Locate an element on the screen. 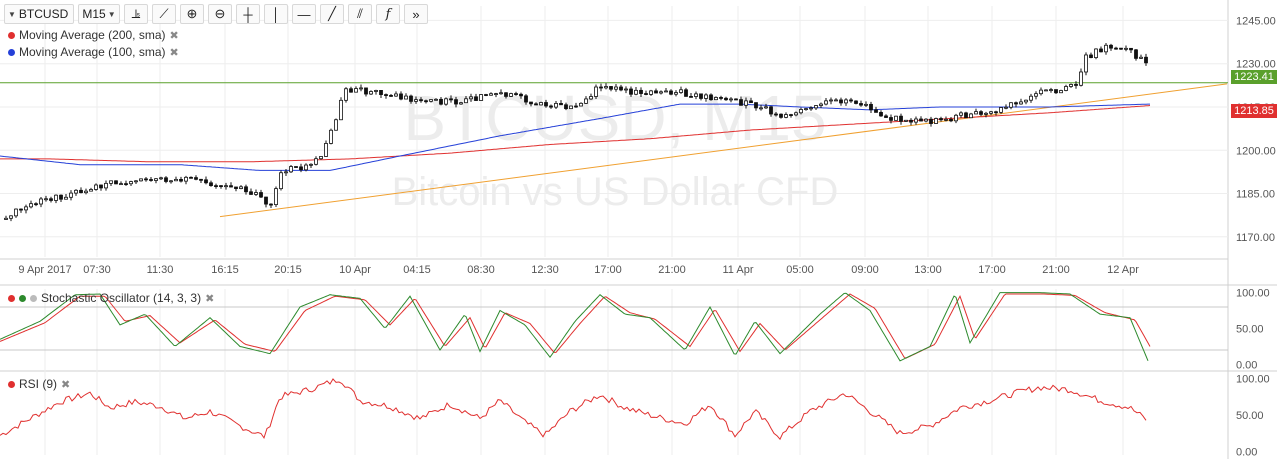  stoch-levels-dot-icon is located at coordinates (33, 298).